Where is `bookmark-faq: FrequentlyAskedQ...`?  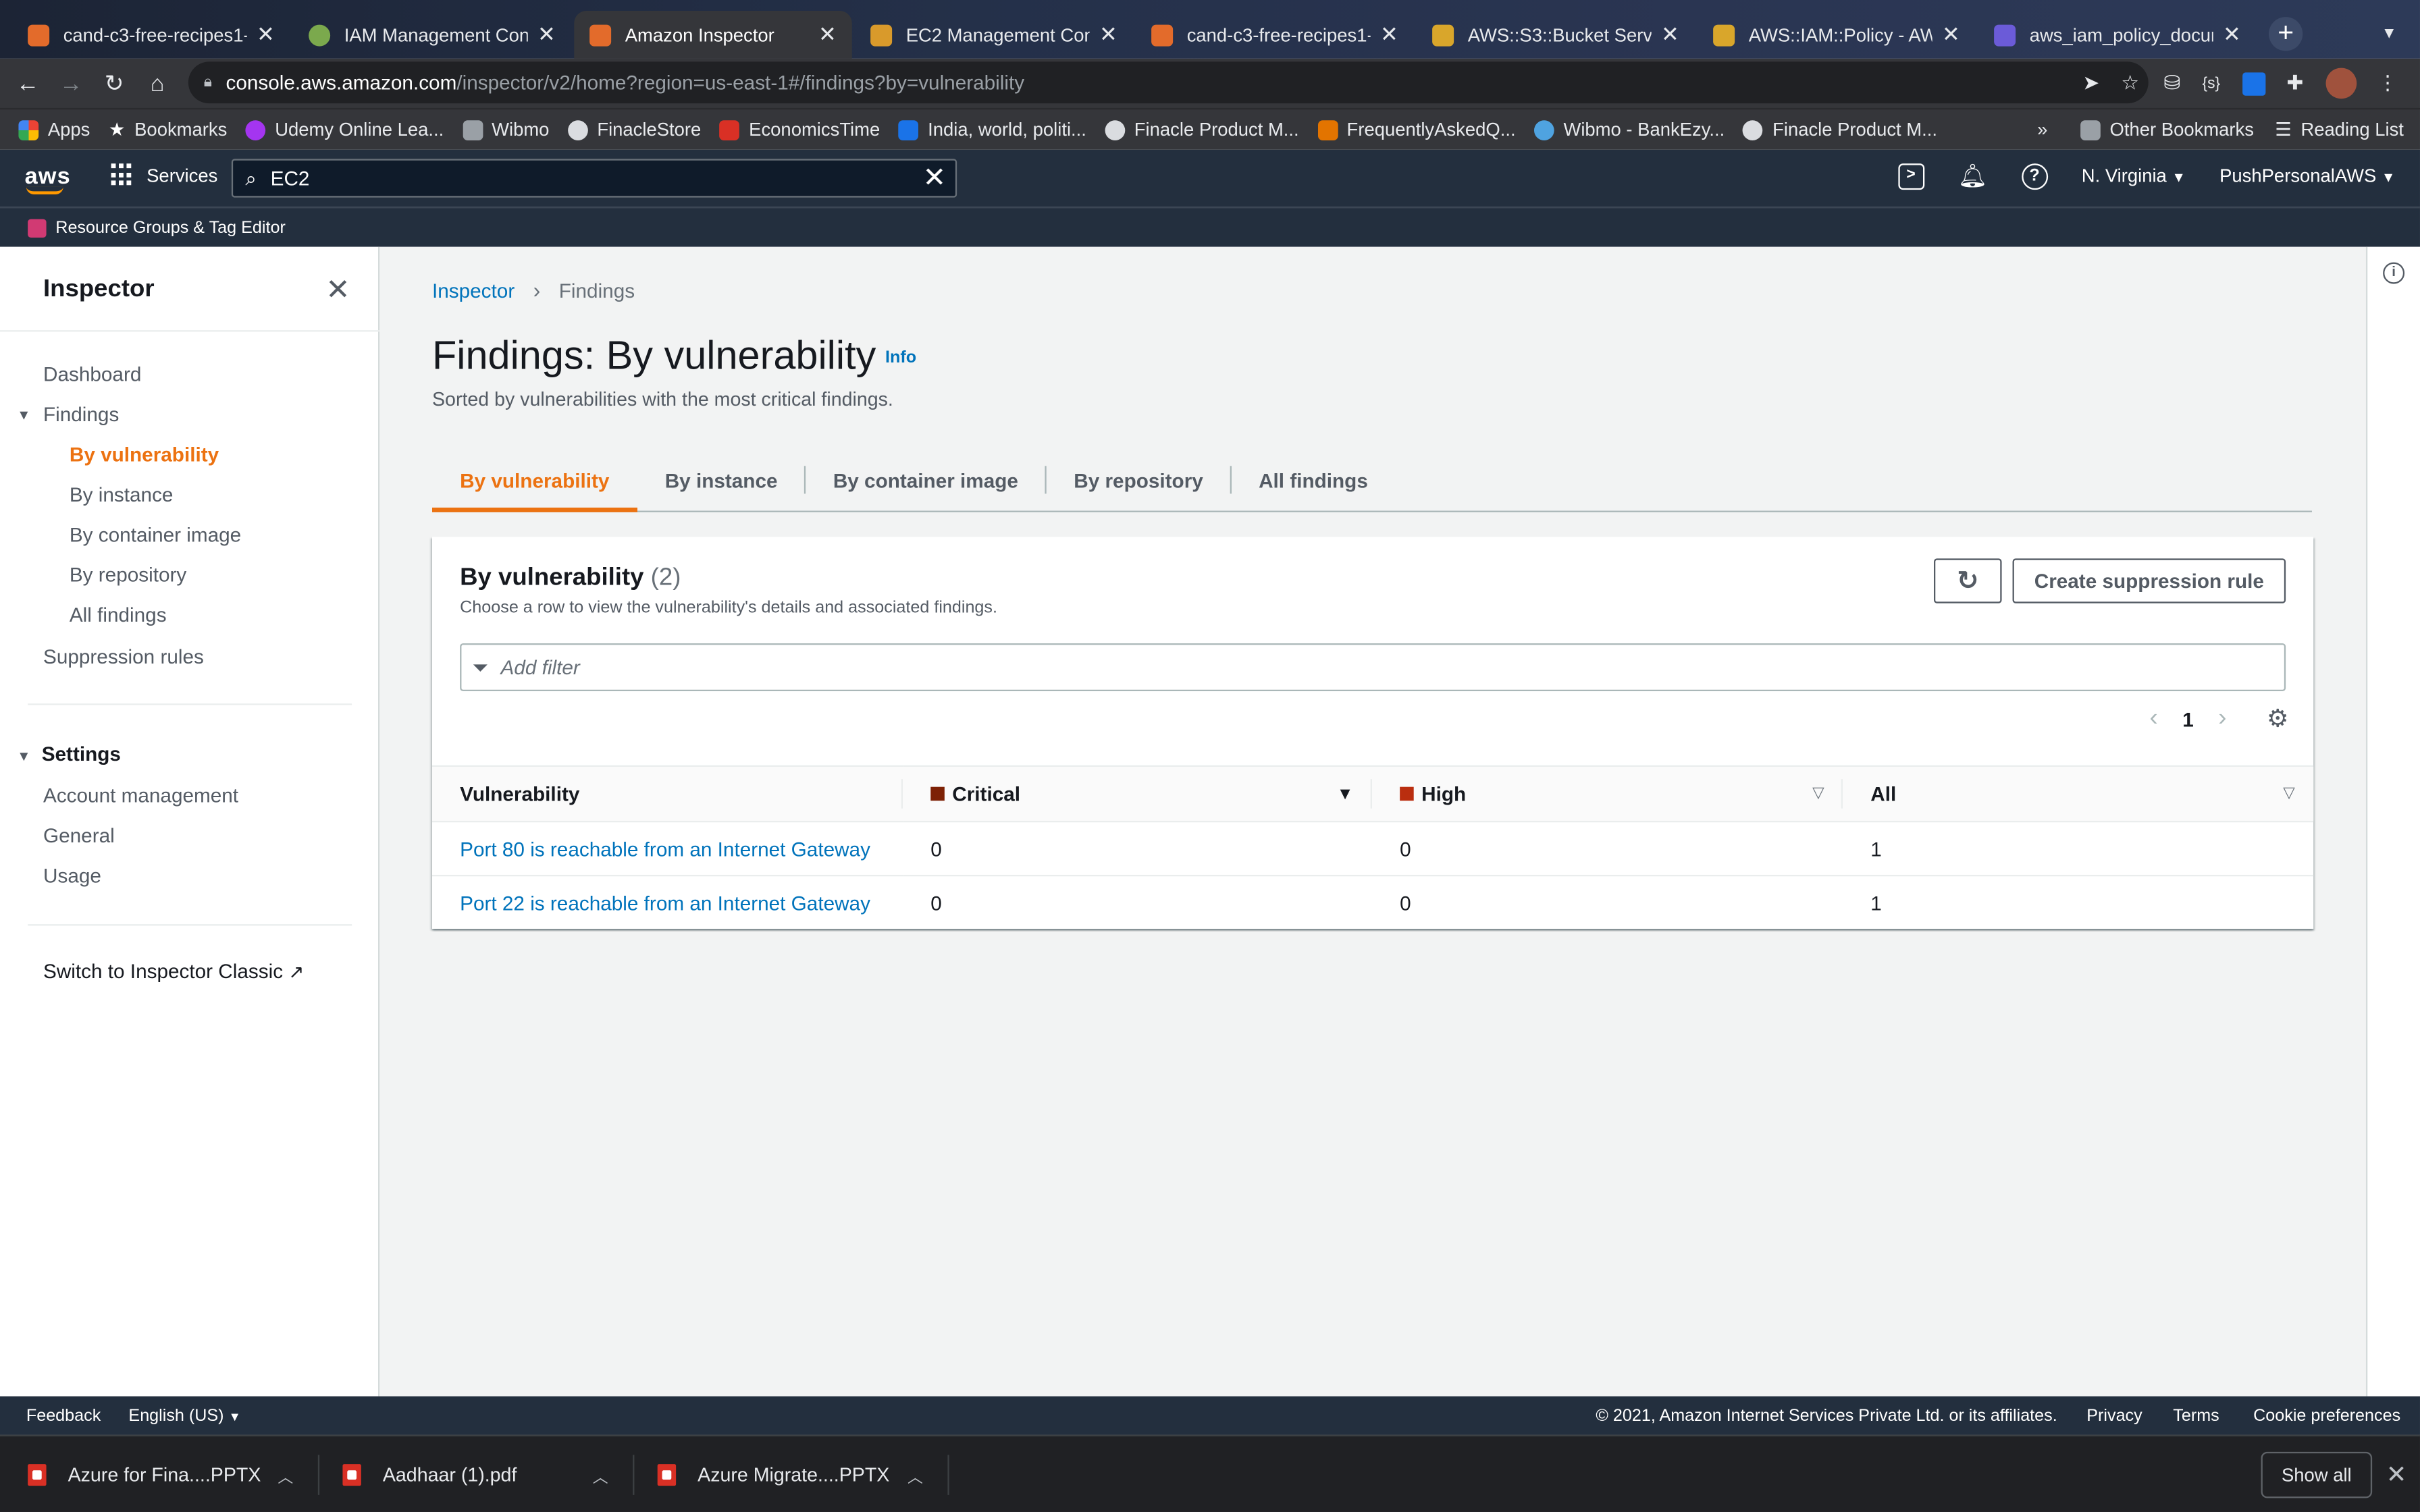 bookmark-faq: FrequentlyAskedQ... is located at coordinates (1416, 129).